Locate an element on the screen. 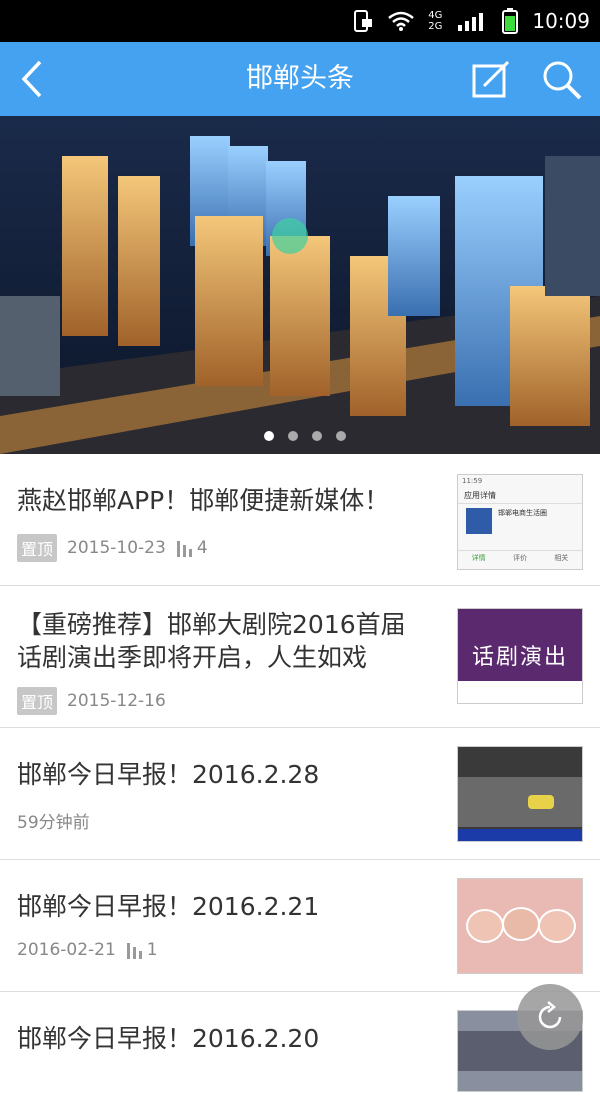 This screenshot has width=600, height=1112. thumb-app-tabs: 详情 评价 相关 is located at coordinates (520, 556).